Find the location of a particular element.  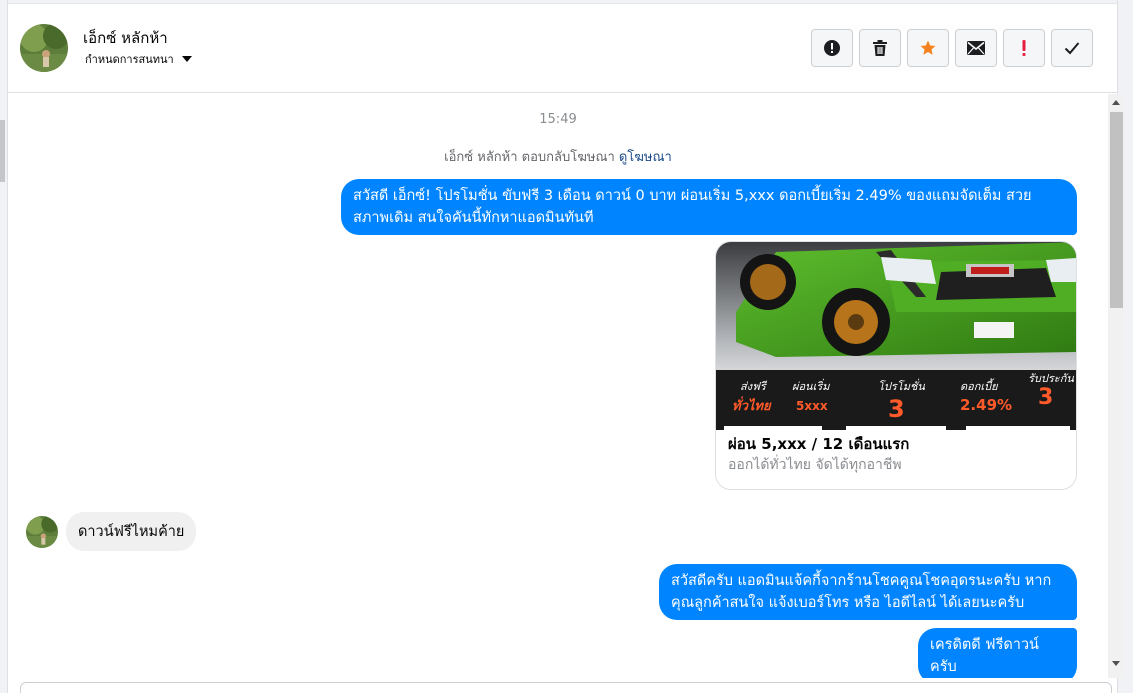

scroll-down-arrow-icon is located at coordinates (1116, 663).